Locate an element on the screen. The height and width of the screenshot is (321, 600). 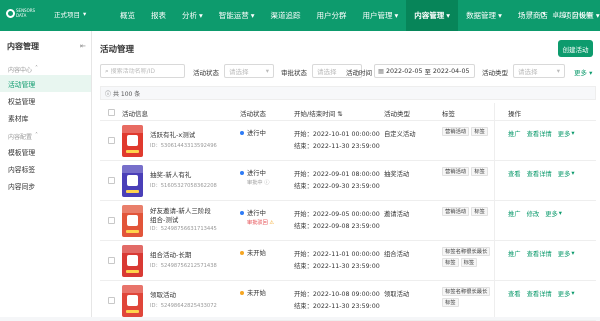
audit-text: 审批驳回 is located at coordinates (257, 223).